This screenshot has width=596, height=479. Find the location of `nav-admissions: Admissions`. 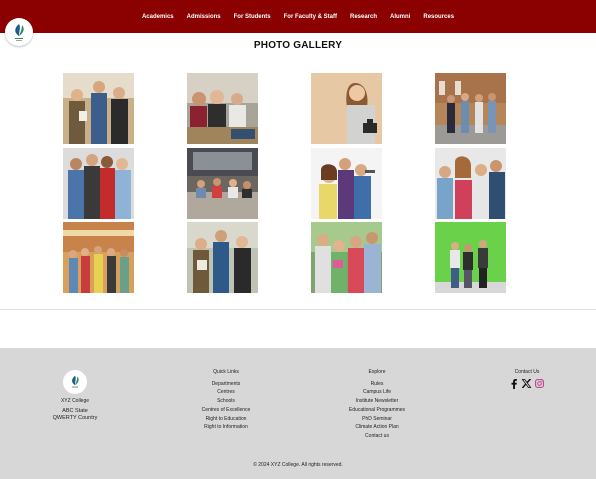

nav-admissions: Admissions is located at coordinates (204, 17).